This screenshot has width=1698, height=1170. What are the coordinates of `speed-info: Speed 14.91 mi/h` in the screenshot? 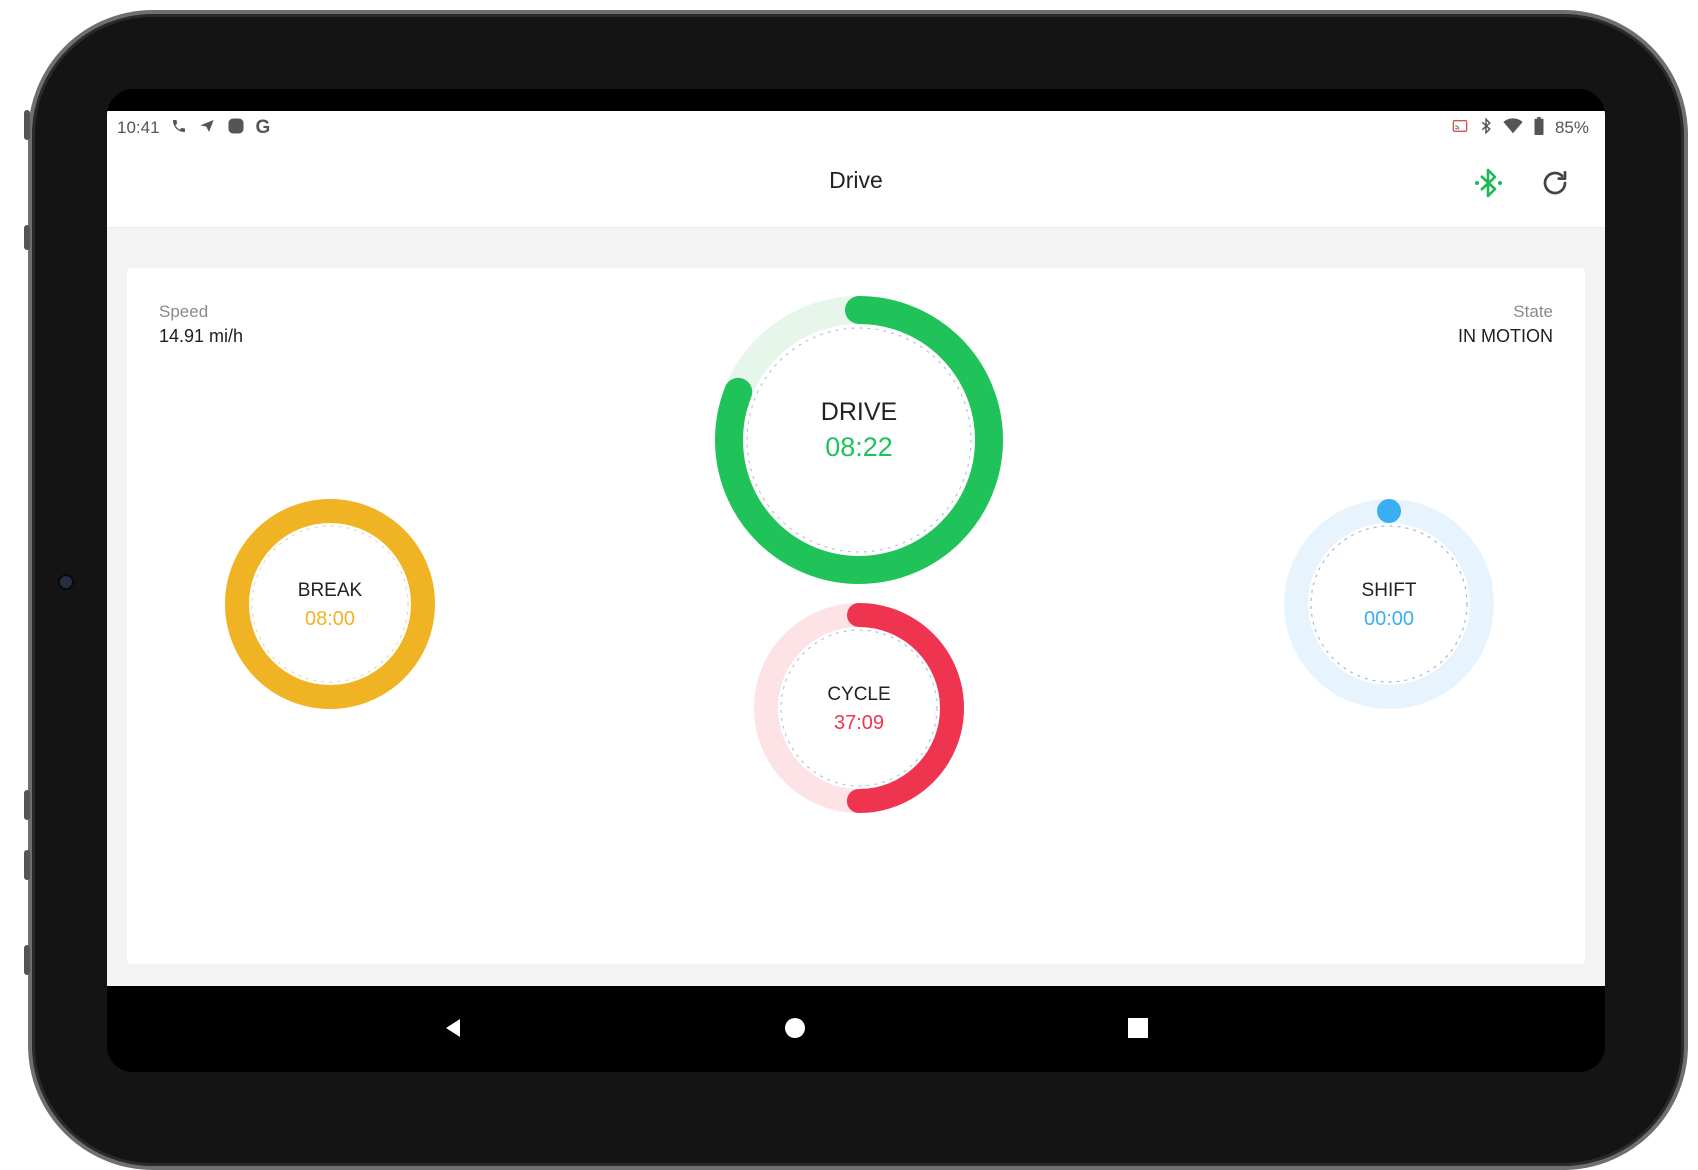 It's located at (201, 324).